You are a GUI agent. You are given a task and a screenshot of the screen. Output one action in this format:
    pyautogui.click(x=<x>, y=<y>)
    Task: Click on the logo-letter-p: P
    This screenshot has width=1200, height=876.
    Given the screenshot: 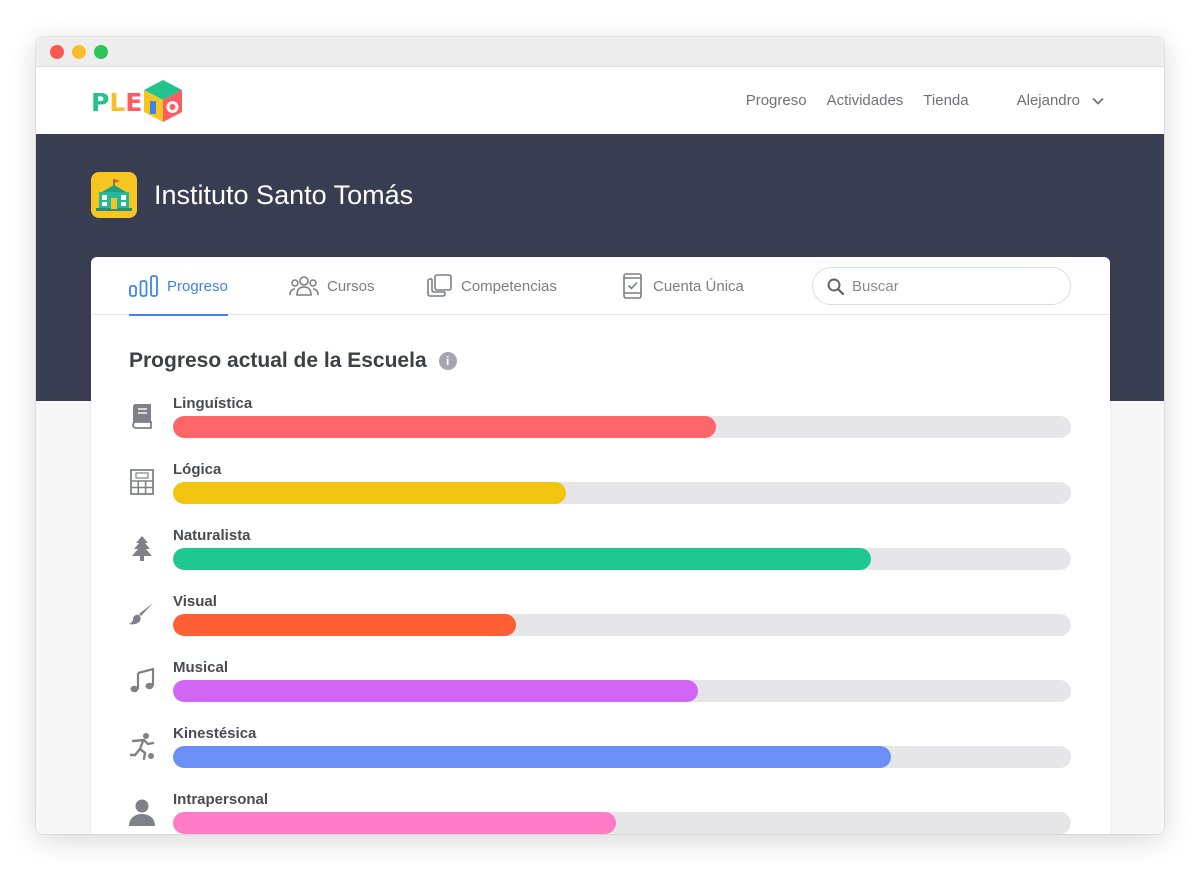 What is the action you would take?
    pyautogui.click(x=100, y=102)
    